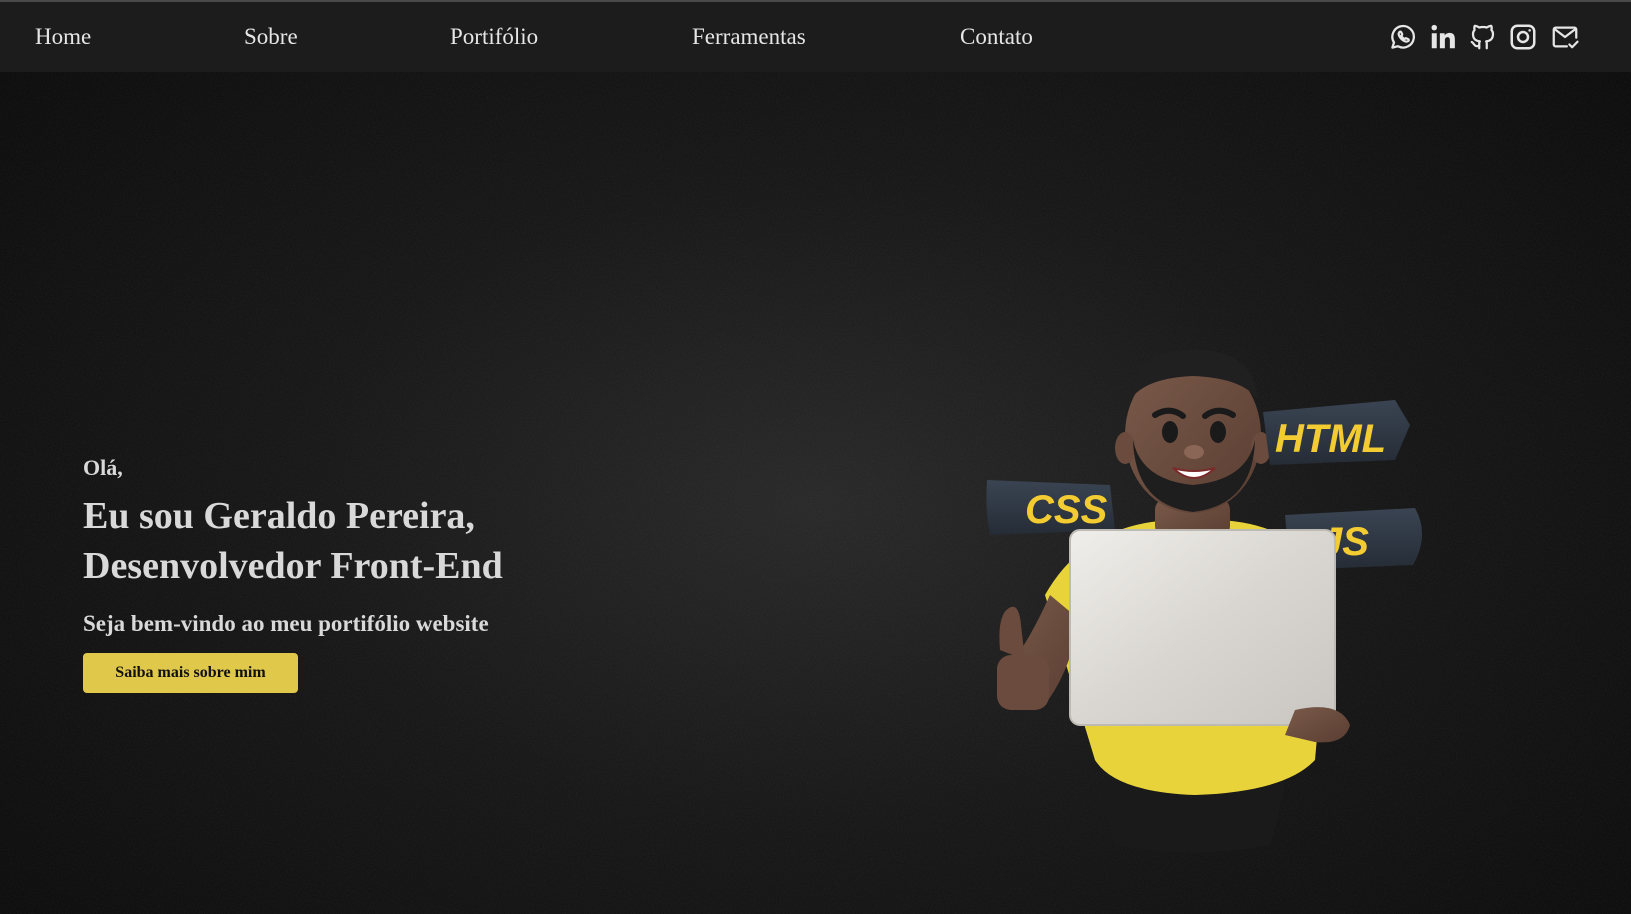  I want to click on html-tag-label: HTML, so click(1330, 439).